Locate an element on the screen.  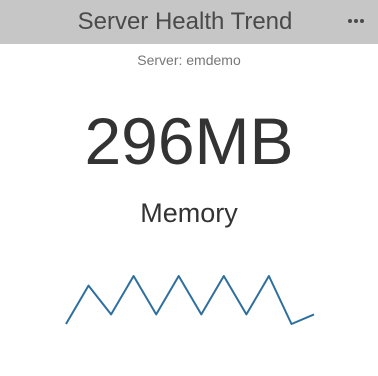
metric-value: 296MB is located at coordinates (189, 141).